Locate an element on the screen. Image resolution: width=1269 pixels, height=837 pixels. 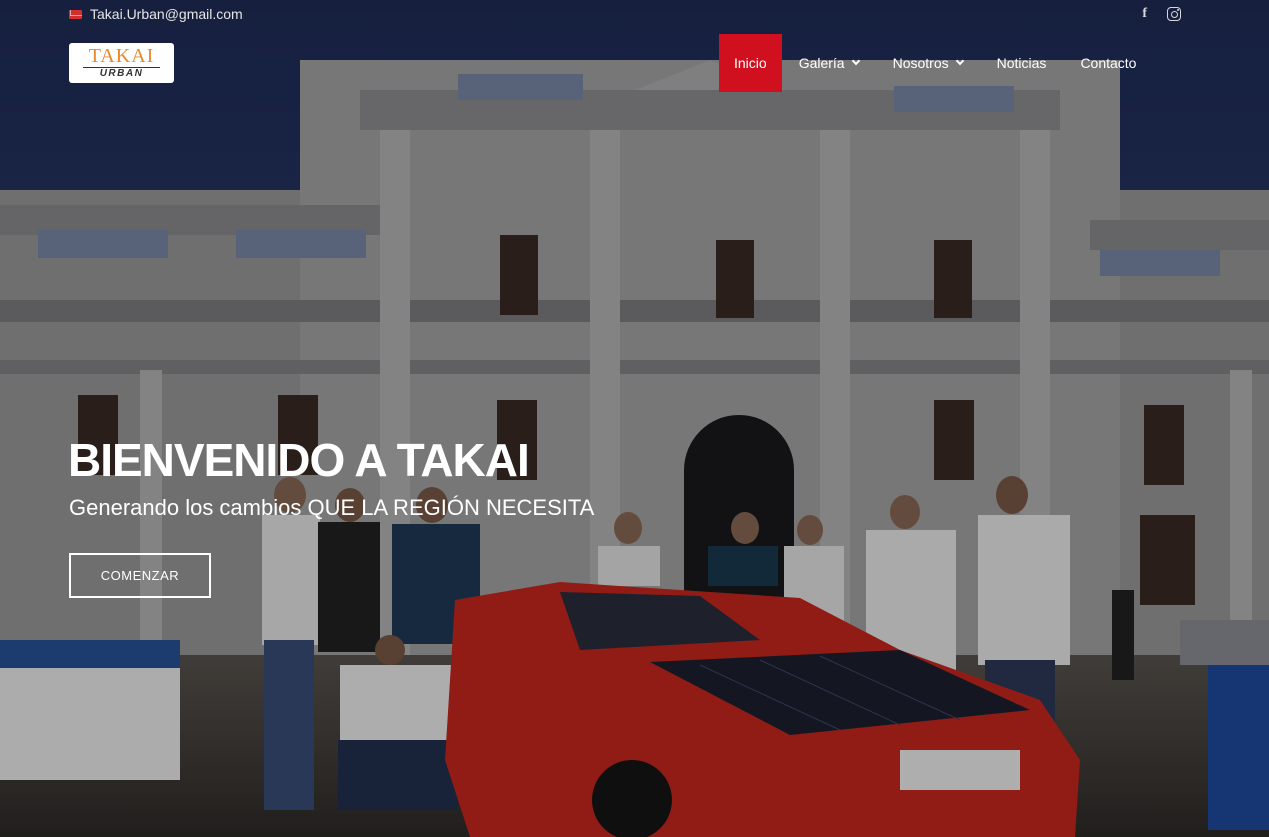
contact-email: Takai.Urban@gmail.com is located at coordinates (156, 14).